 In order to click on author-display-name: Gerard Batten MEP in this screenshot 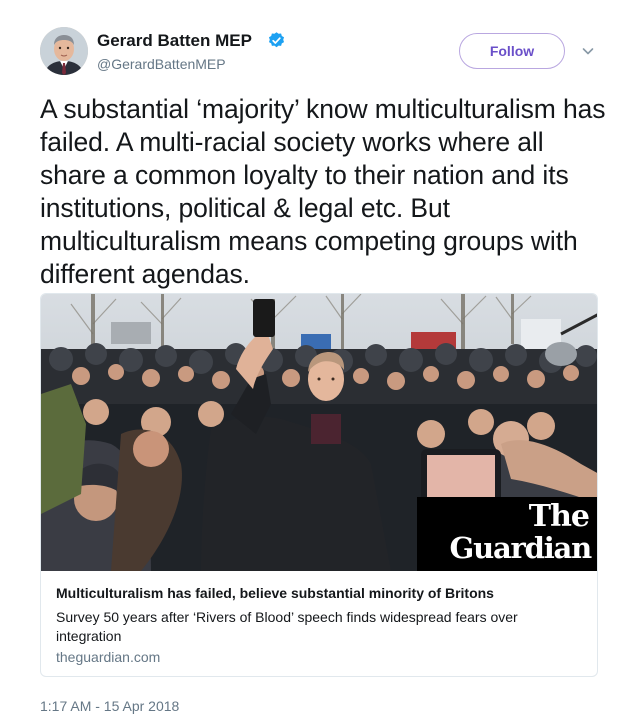, I will do `click(174, 41)`.